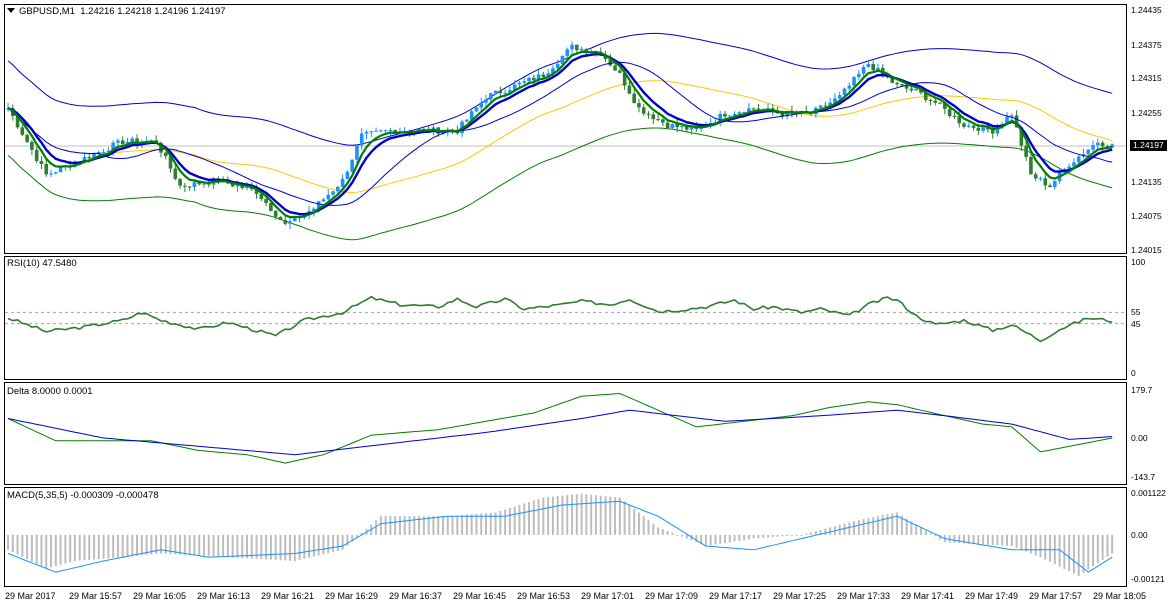  Describe the element at coordinates (560, 319) in the screenshot. I see `rsi-line` at that location.